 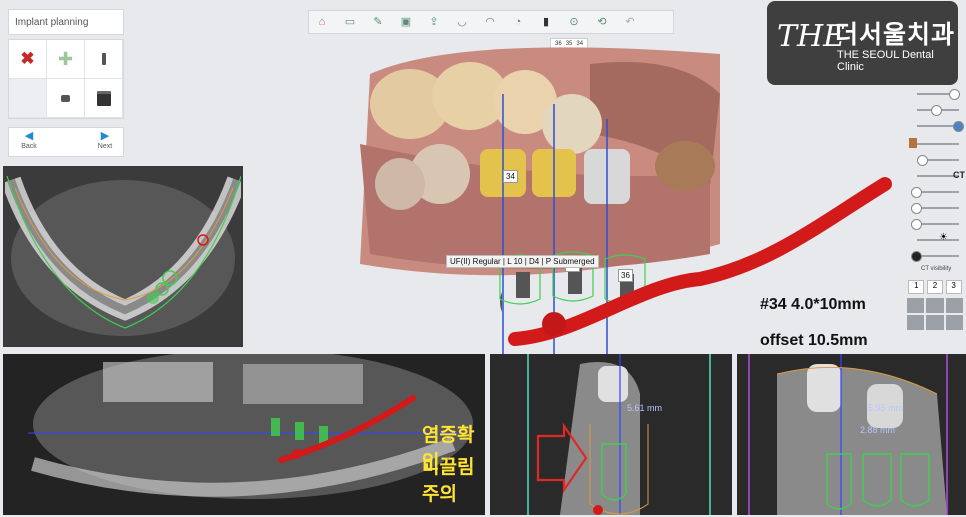 I want to click on ct-slider: CT, so click(x=937, y=176).